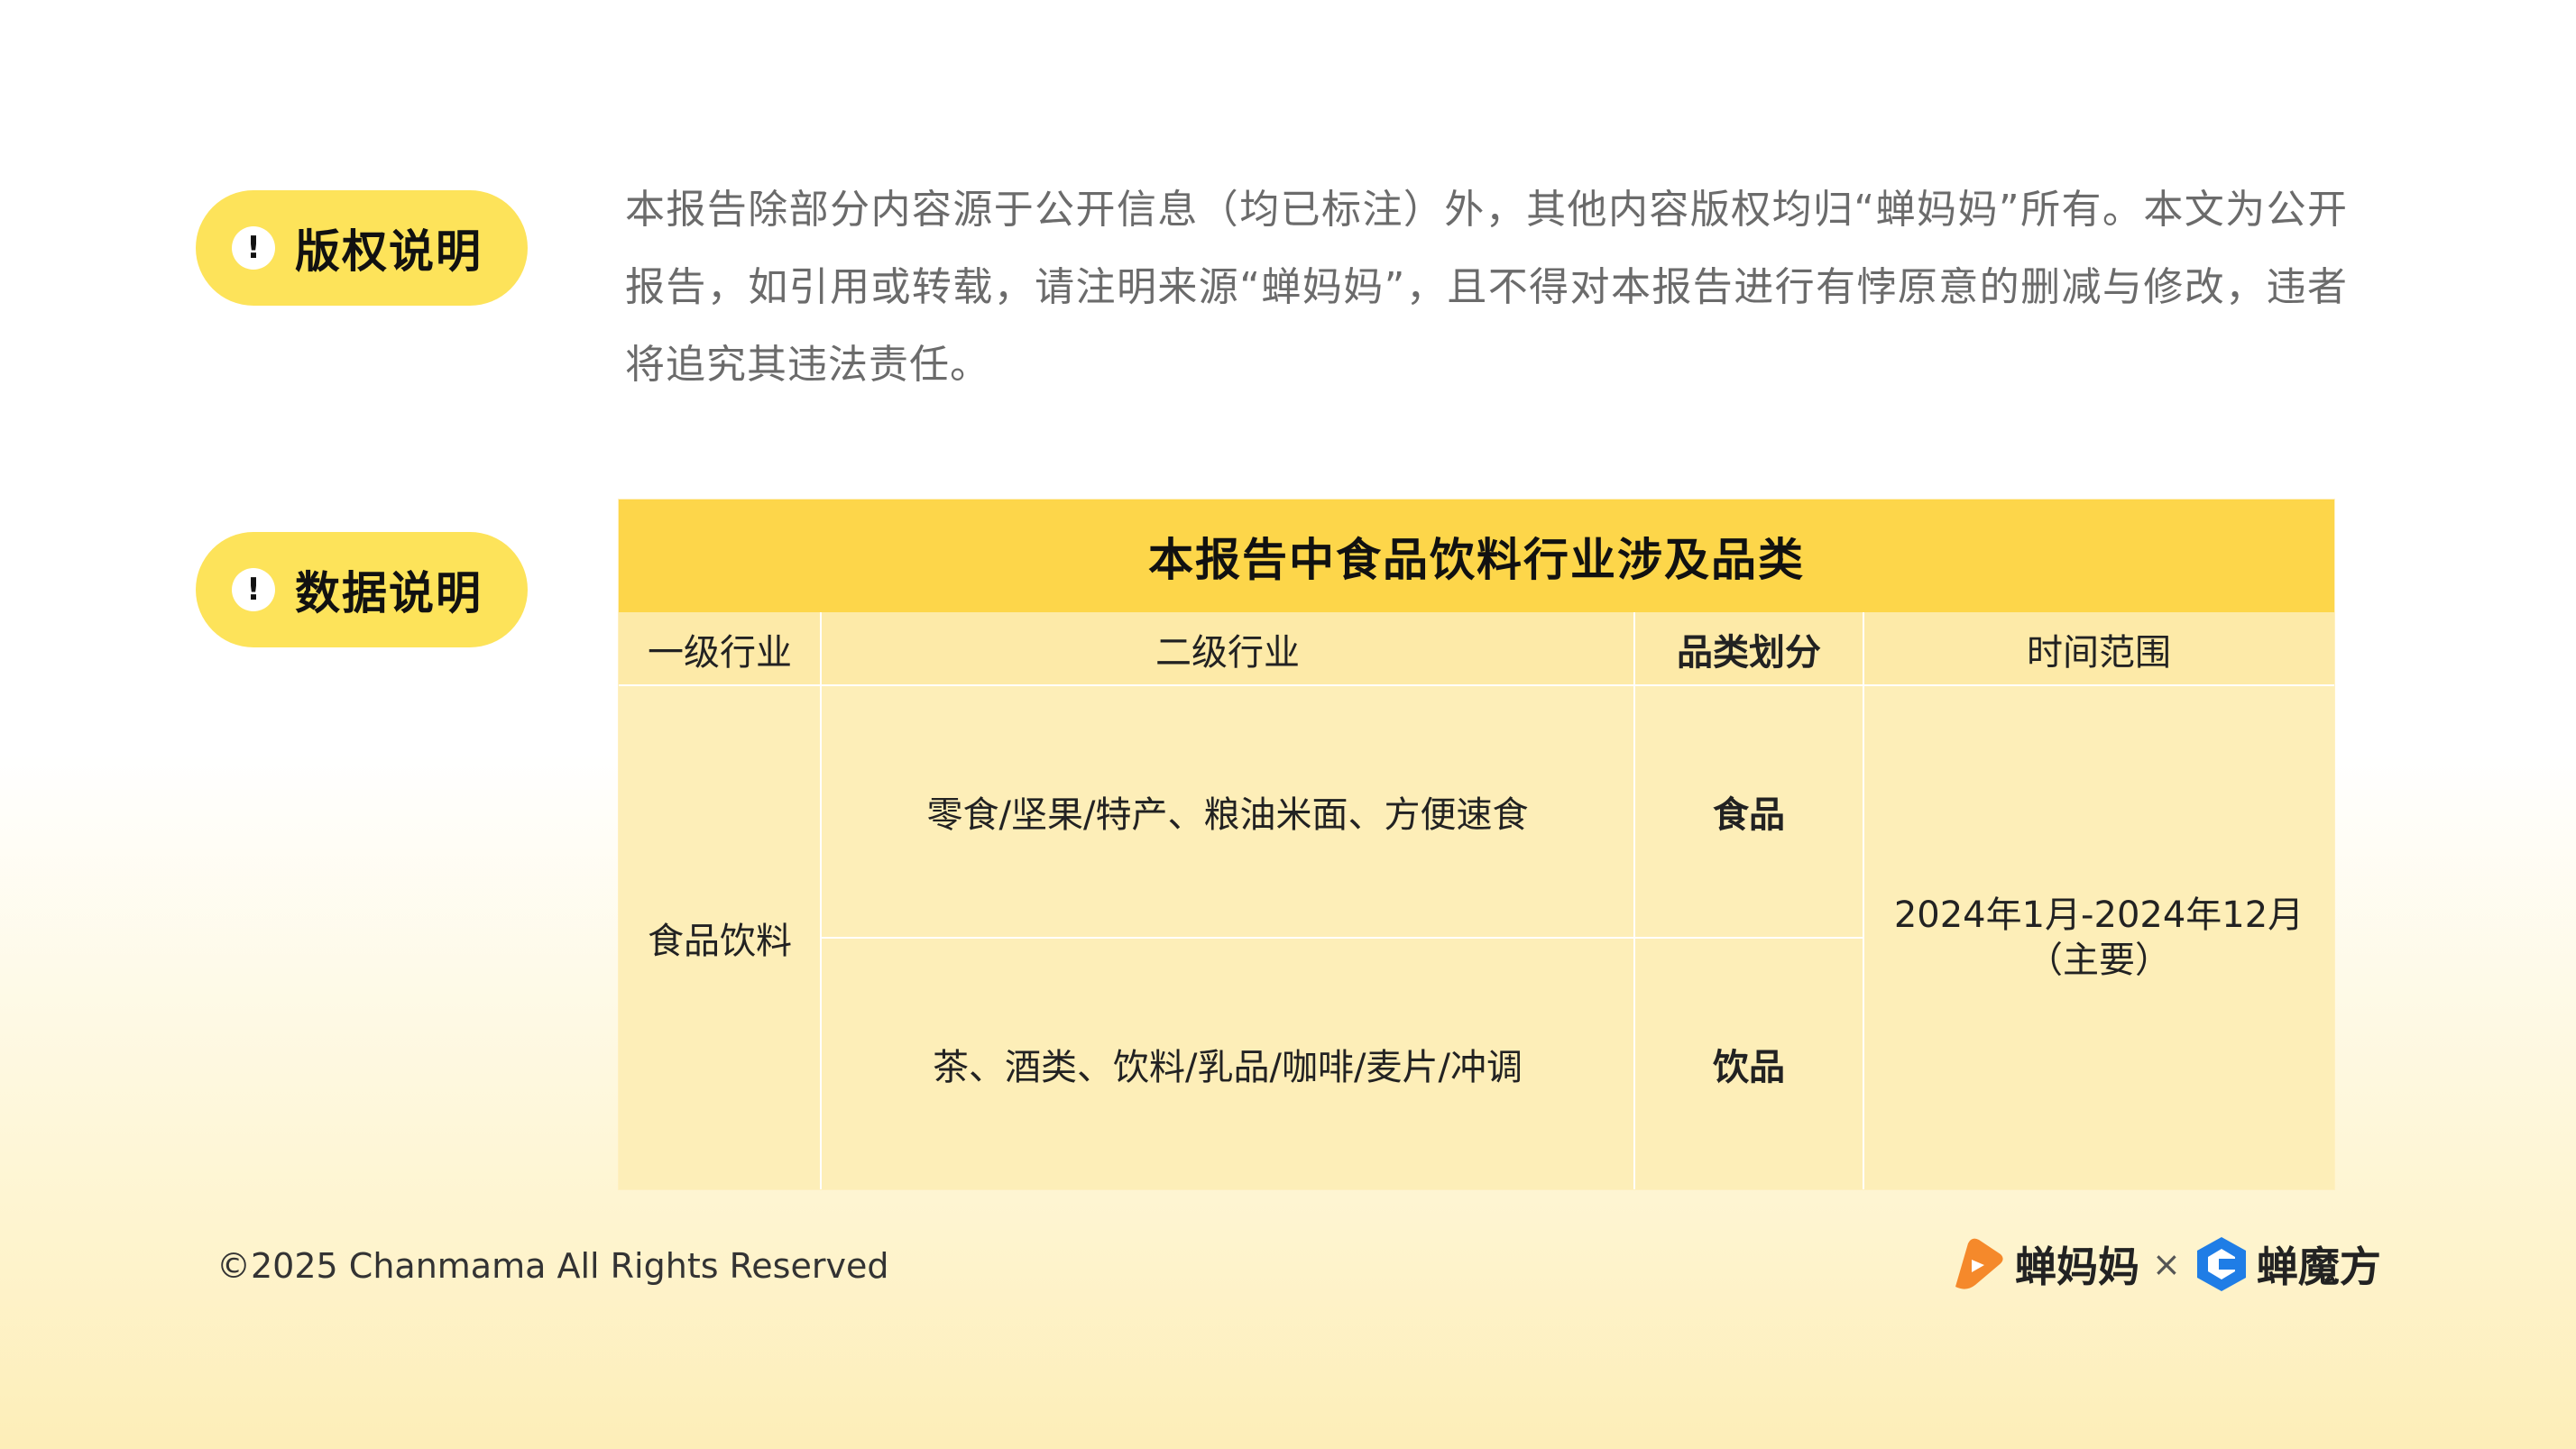  I want to click on cell-time-range: 2024年1月-2024年12月 （主要）, so click(2098, 937).